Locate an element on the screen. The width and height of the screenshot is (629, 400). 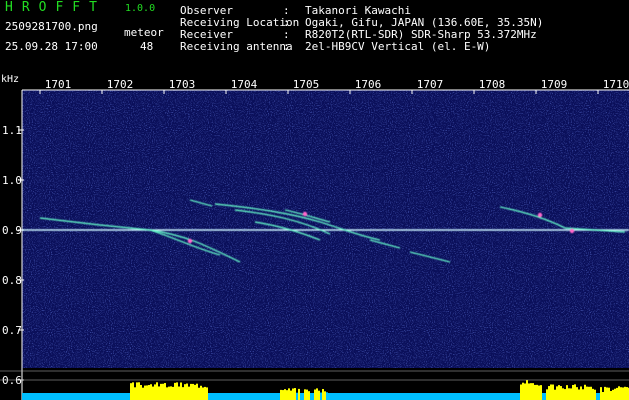
time-tick-label: 1705 is located at coordinates (306, 84).